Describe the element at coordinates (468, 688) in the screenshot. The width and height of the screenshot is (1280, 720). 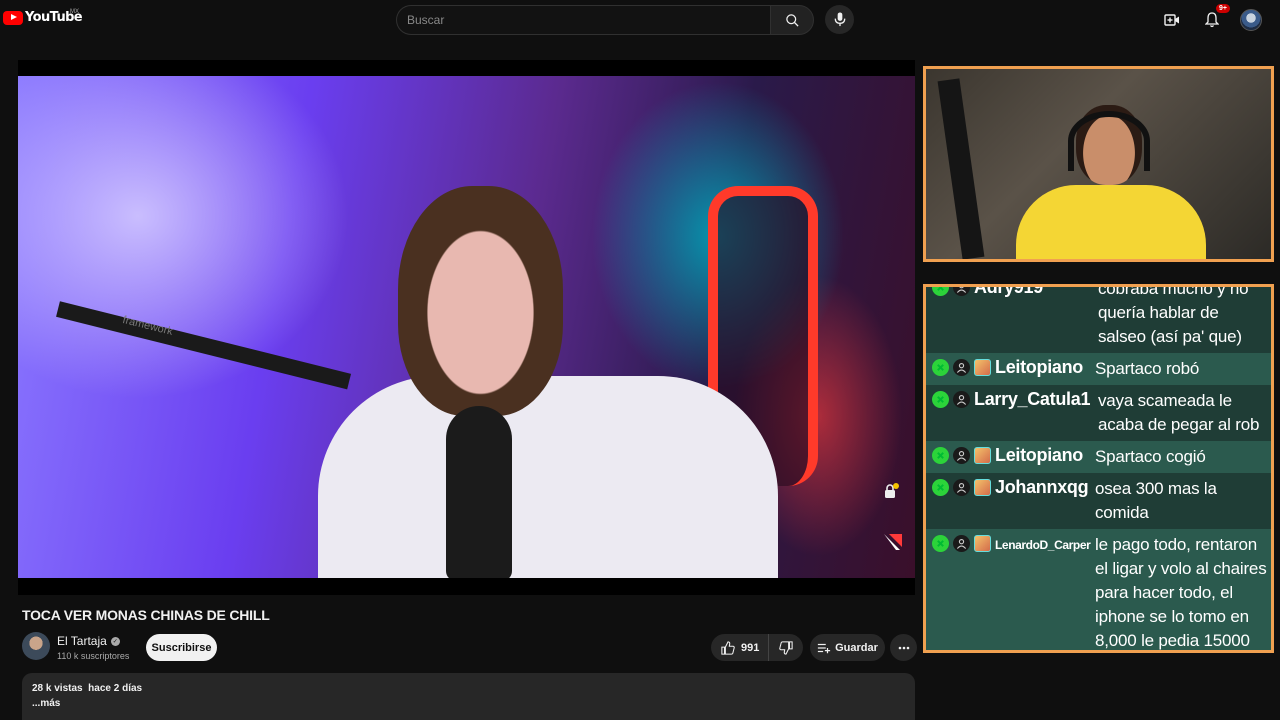
I see `description-meta: 28 k vistas hace 2 días` at that location.